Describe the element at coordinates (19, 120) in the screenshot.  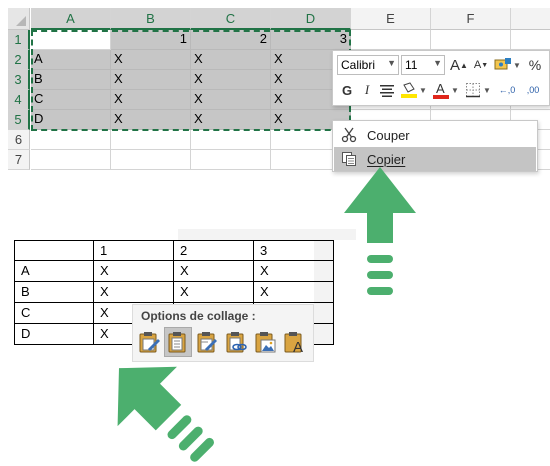
I see `row-header-5: 5` at that location.